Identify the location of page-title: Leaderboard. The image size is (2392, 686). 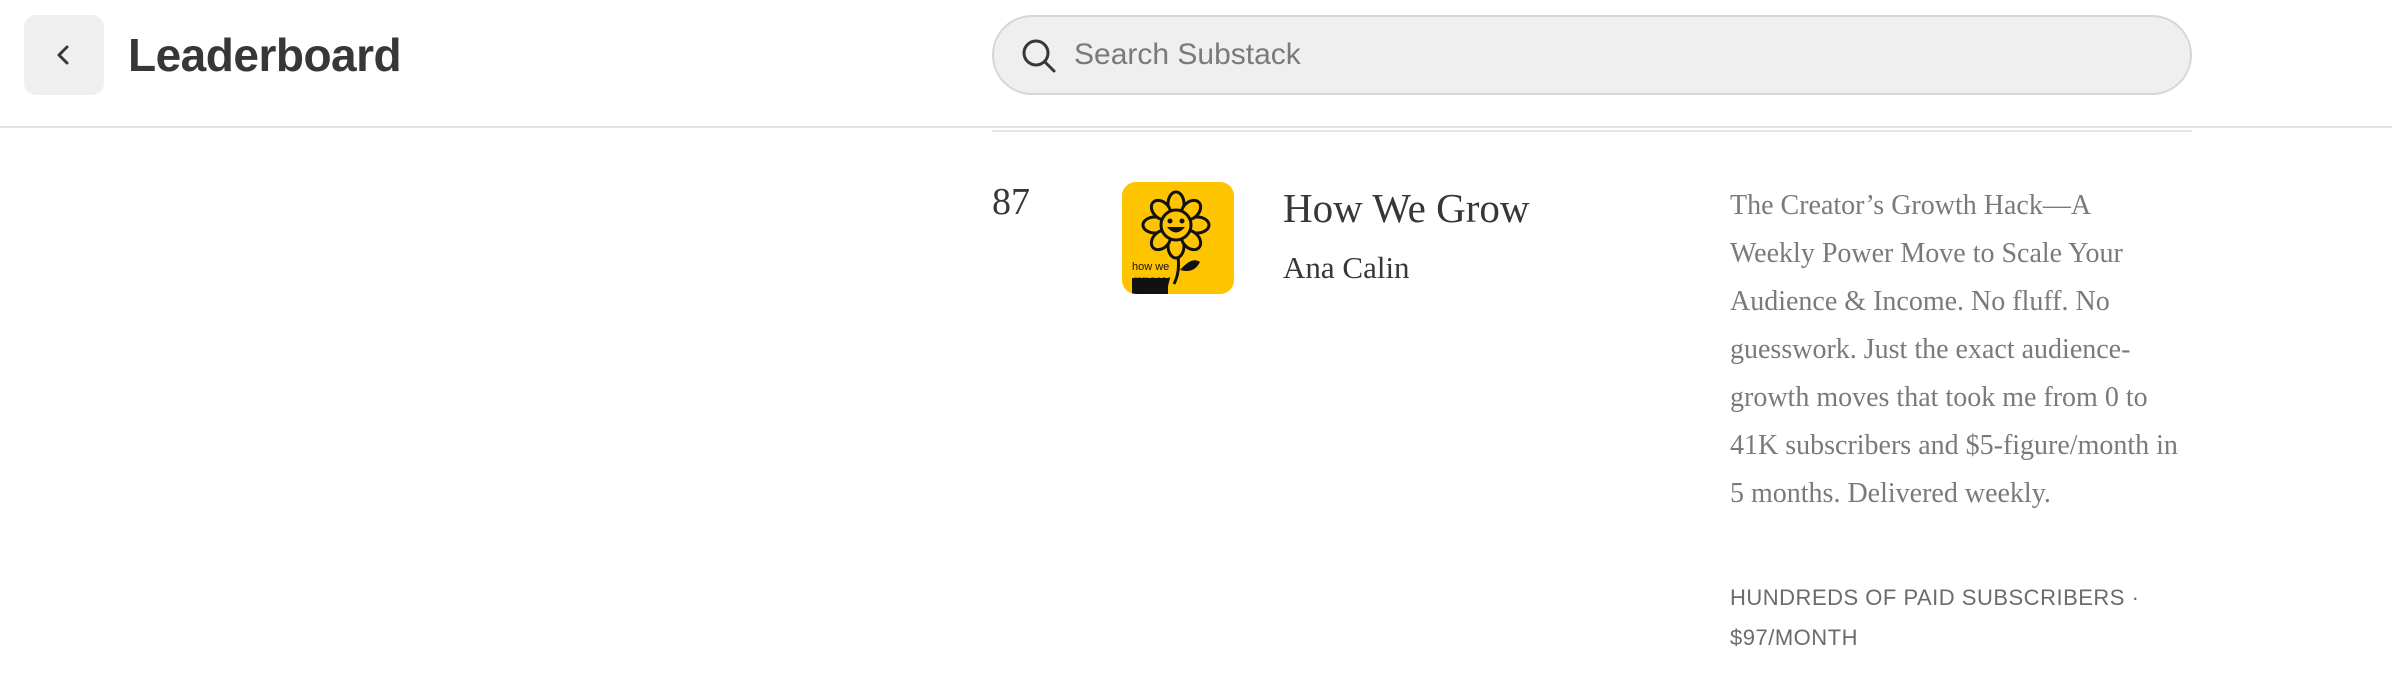
(265, 55).